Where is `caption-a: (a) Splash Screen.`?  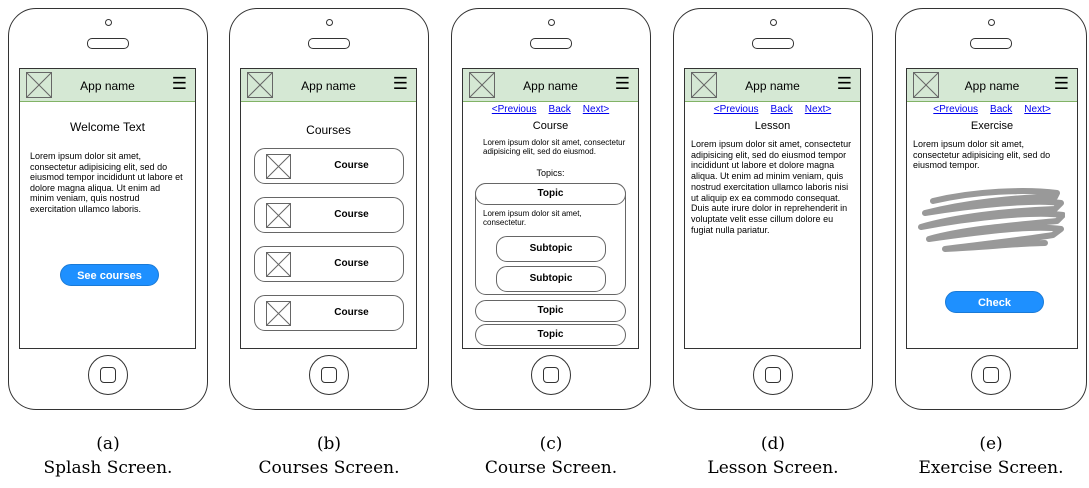
caption-a: (a) Splash Screen. is located at coordinates (108, 456).